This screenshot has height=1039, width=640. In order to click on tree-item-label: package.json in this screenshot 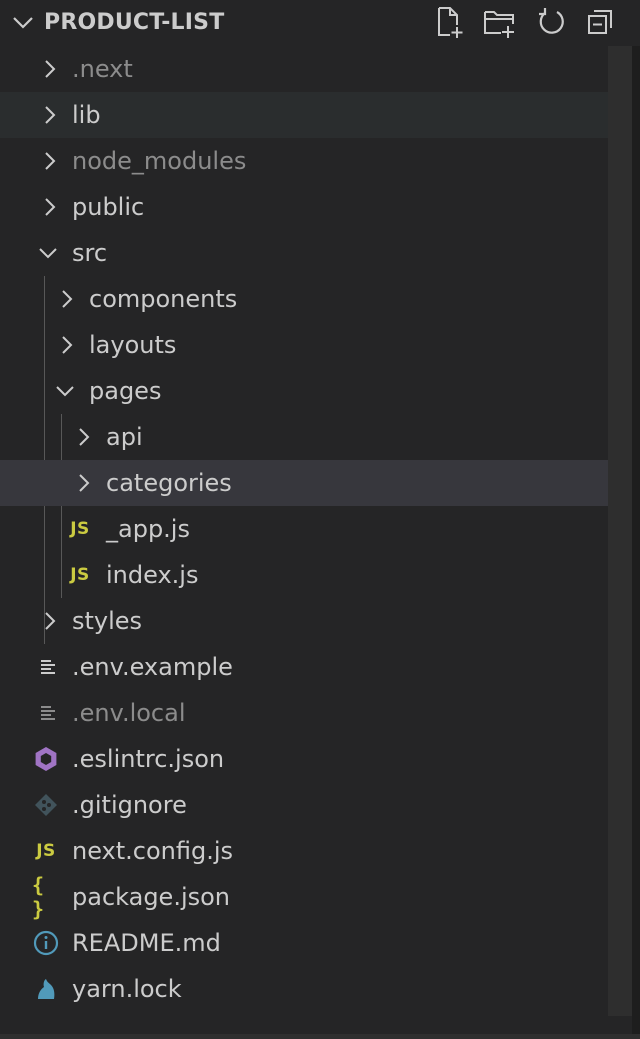, I will do `click(151, 897)`.